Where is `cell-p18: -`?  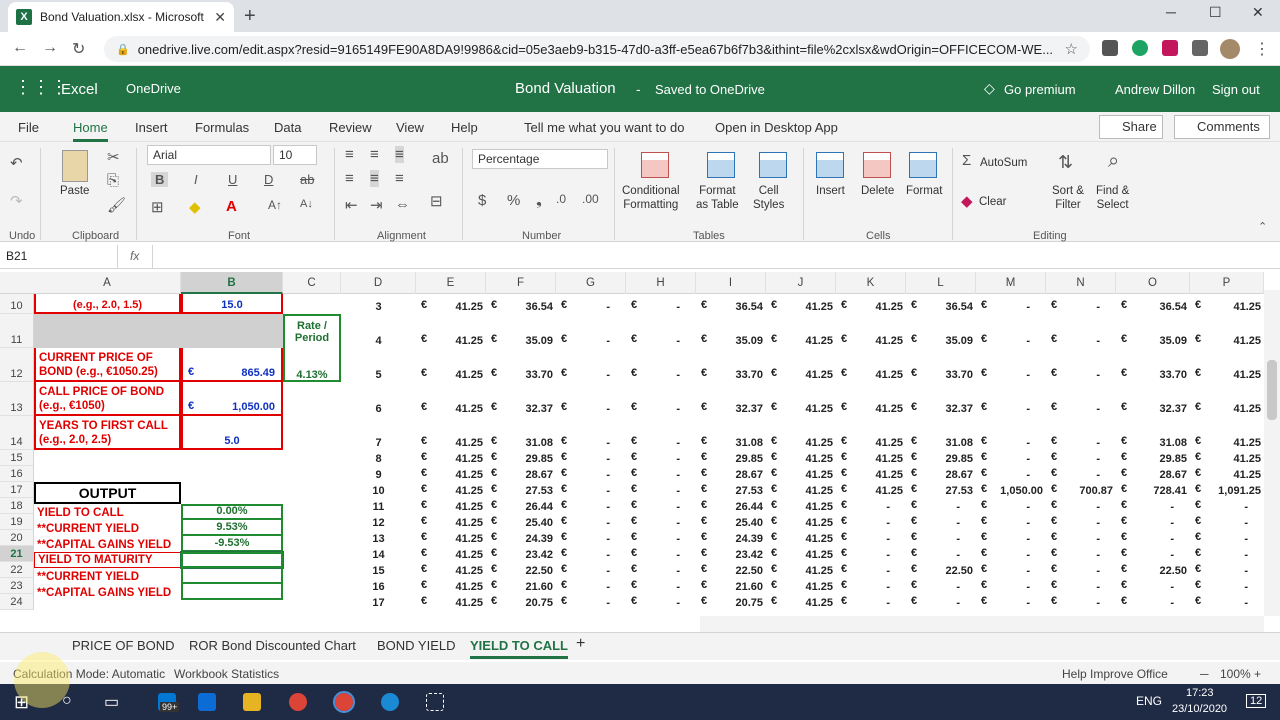 cell-p18: - is located at coordinates (1227, 506).